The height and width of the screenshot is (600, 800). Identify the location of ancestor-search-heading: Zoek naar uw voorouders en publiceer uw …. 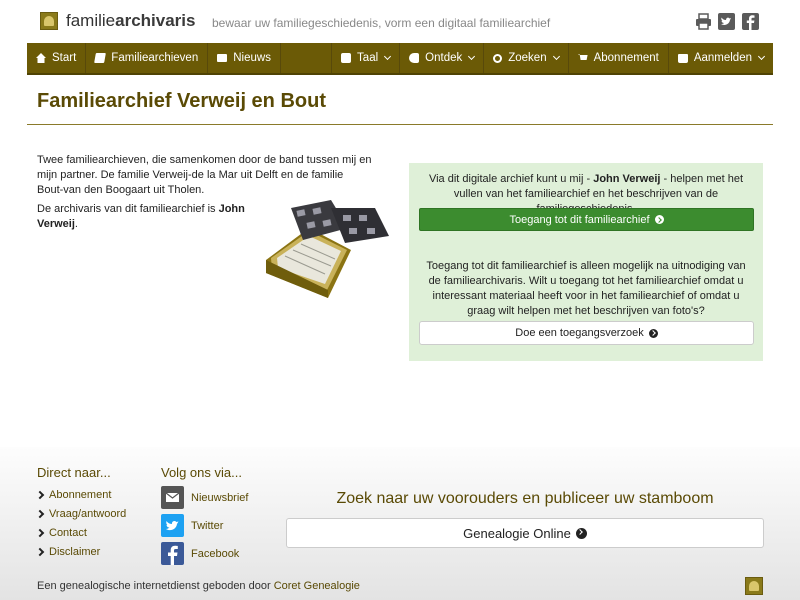
(525, 498).